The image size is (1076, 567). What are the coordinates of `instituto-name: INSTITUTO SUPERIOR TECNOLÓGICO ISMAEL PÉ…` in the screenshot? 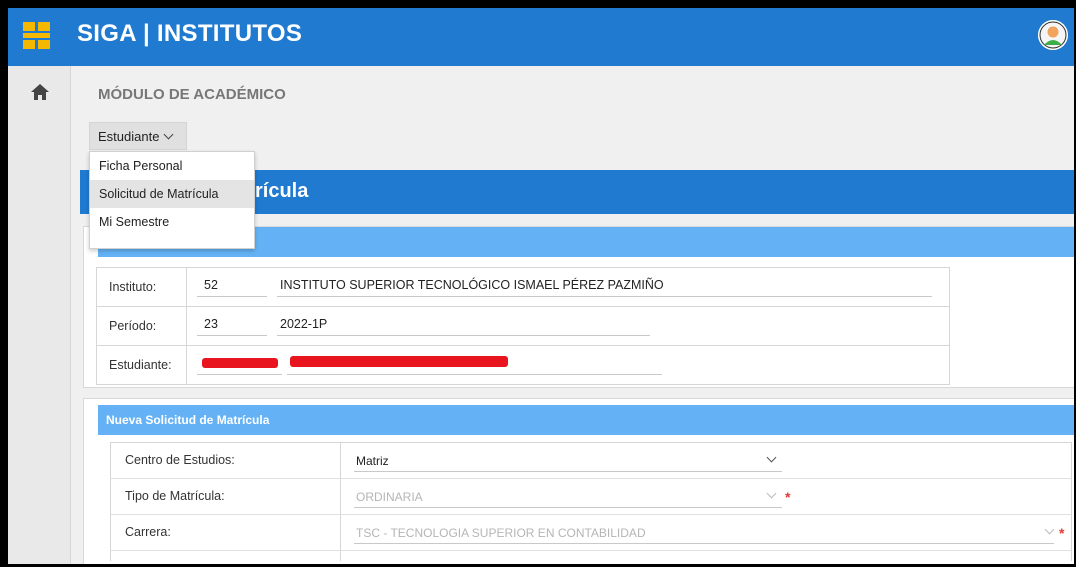 It's located at (472, 285).